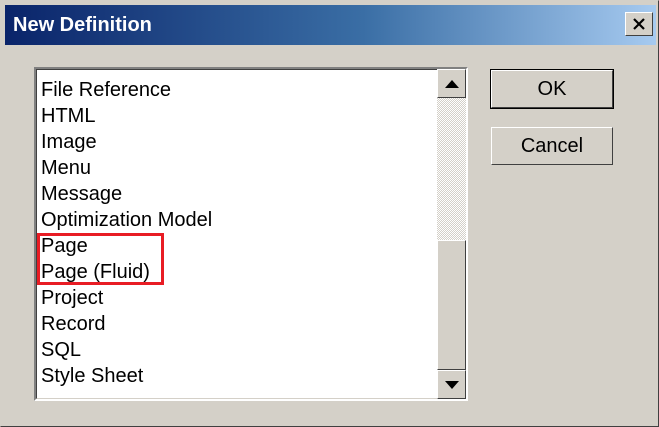  What do you see at coordinates (241, 324) in the screenshot?
I see `list-item: Record` at bounding box center [241, 324].